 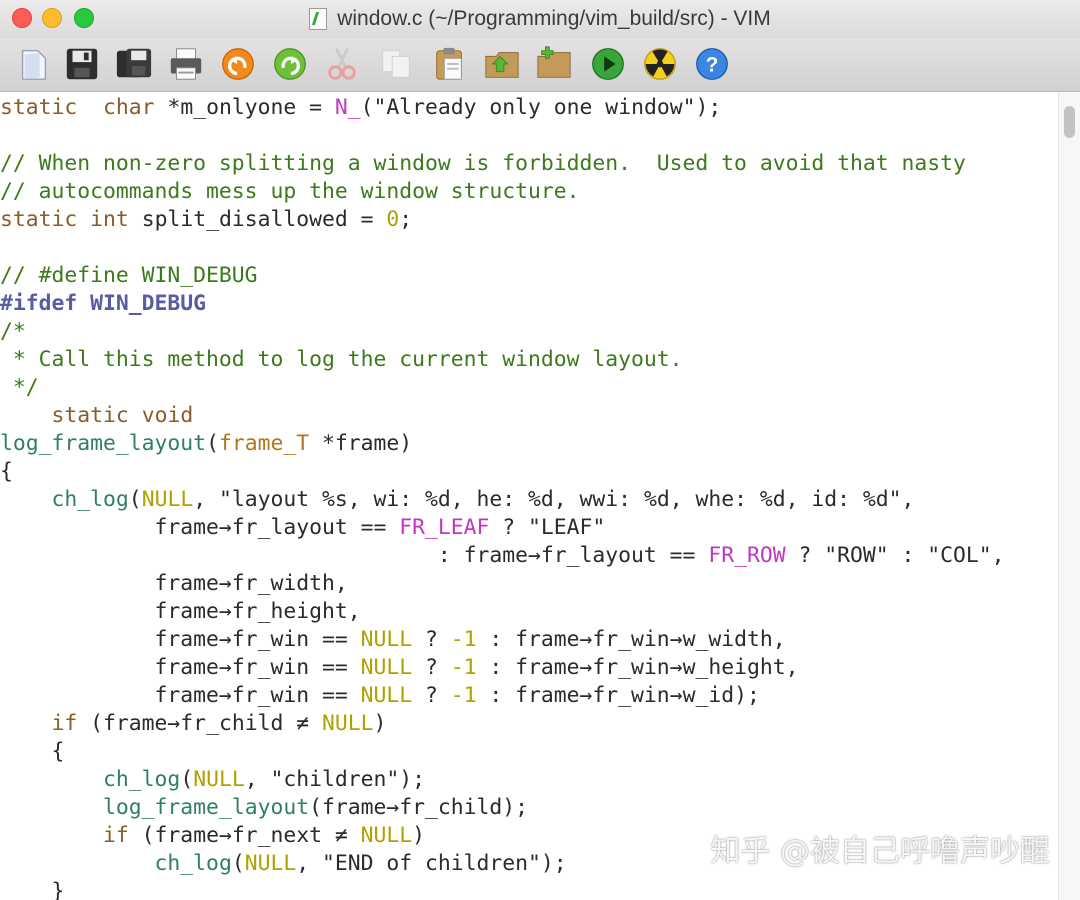 I want to click on code-token: static, so click(x=90, y=415).